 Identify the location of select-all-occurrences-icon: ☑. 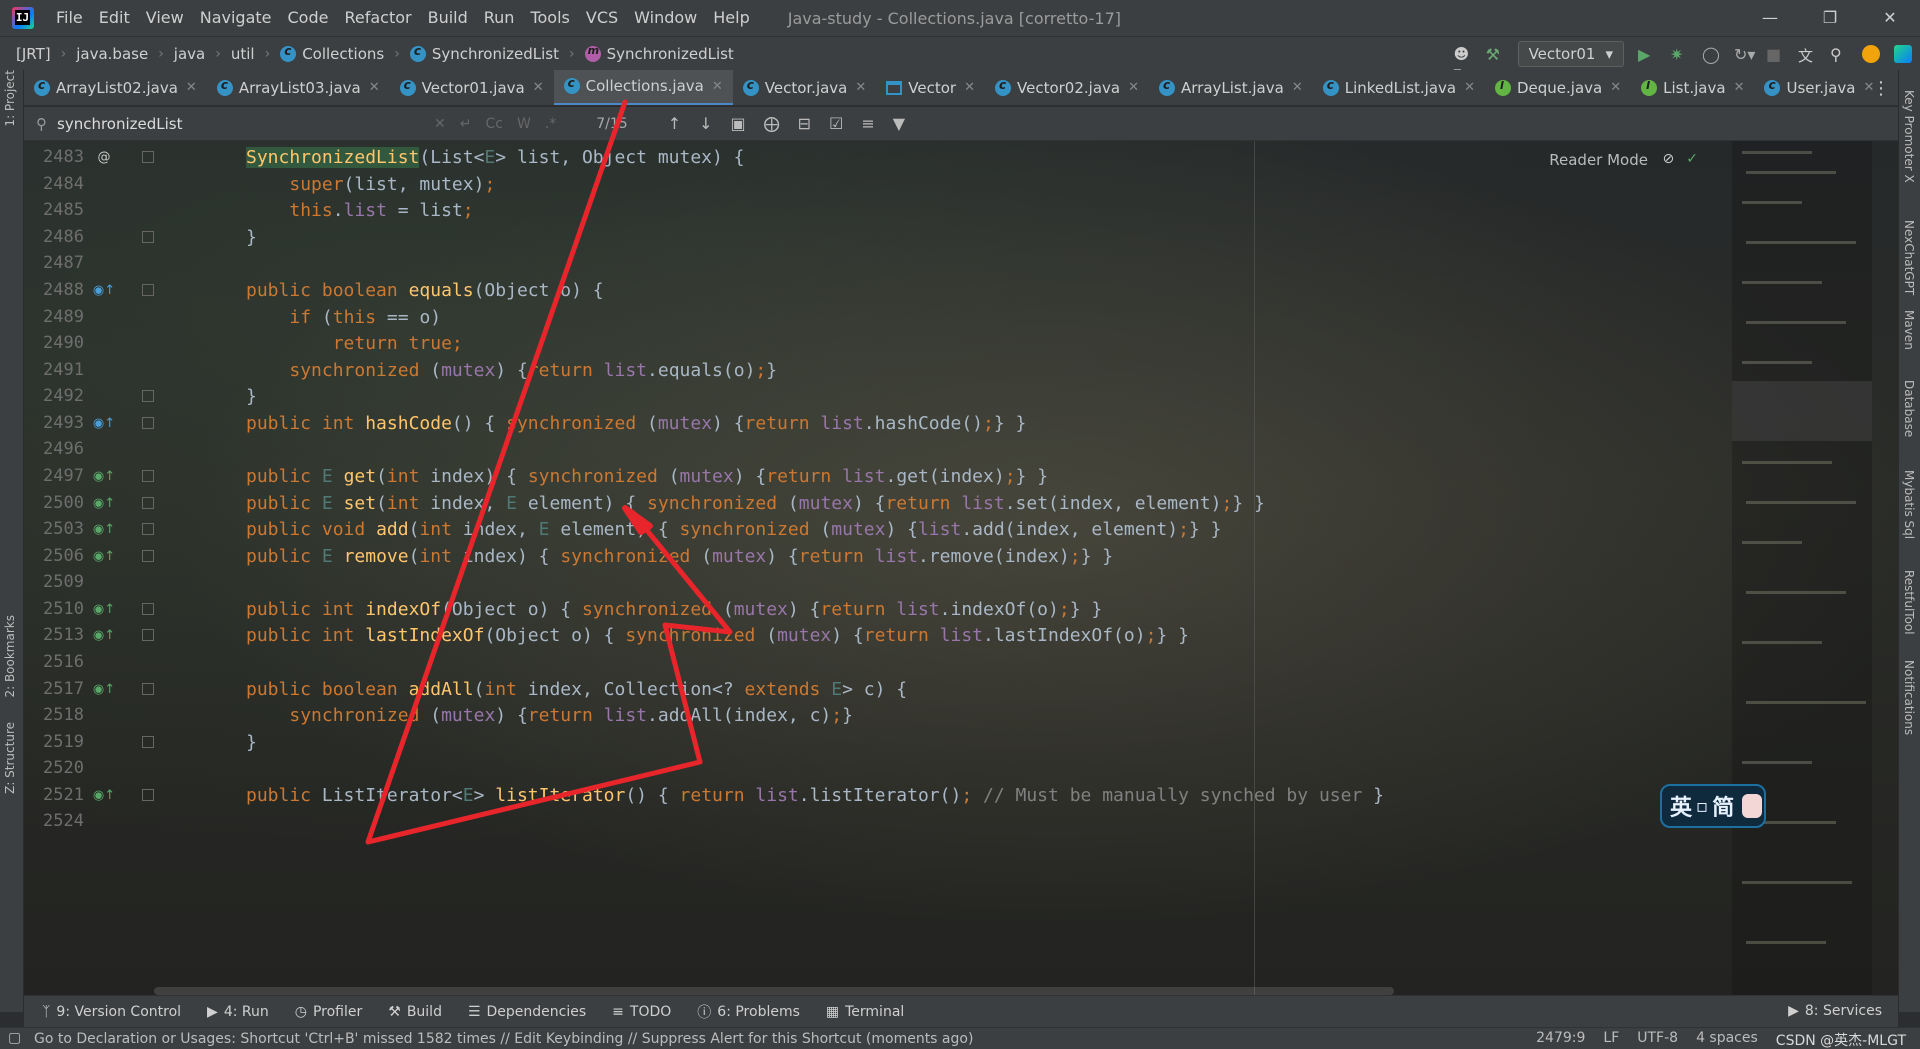
(836, 123).